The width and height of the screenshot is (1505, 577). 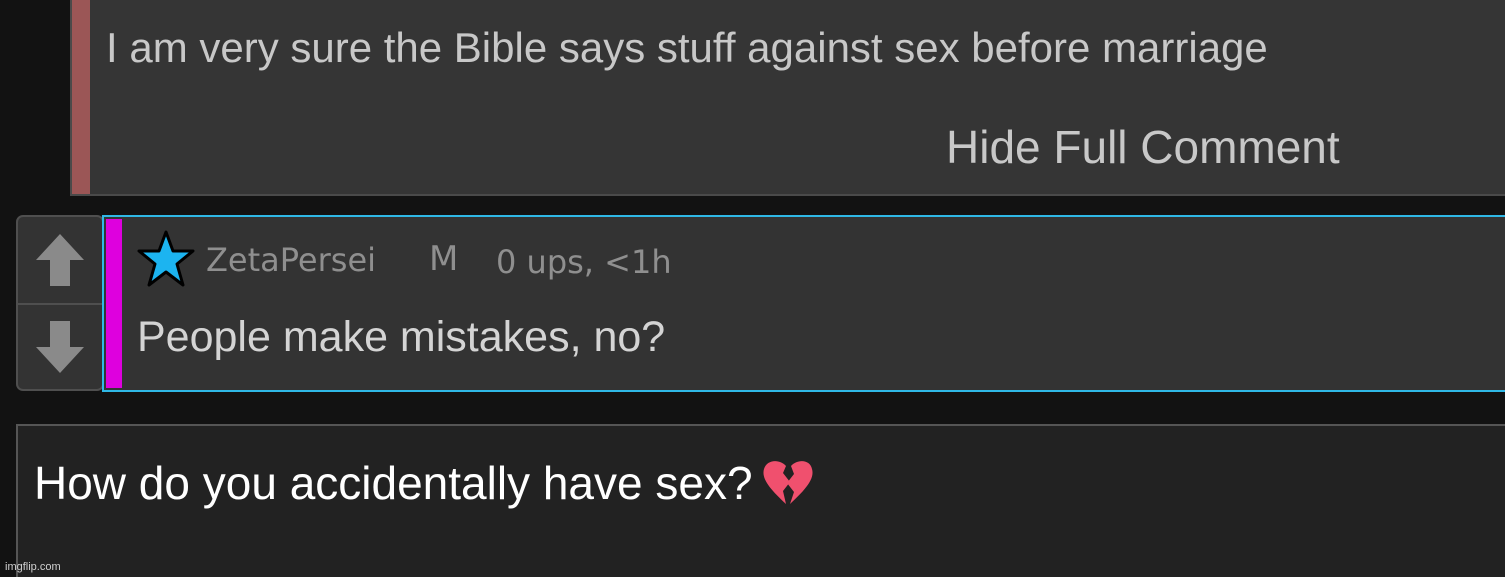 I want to click on star-icon, so click(x=166, y=258).